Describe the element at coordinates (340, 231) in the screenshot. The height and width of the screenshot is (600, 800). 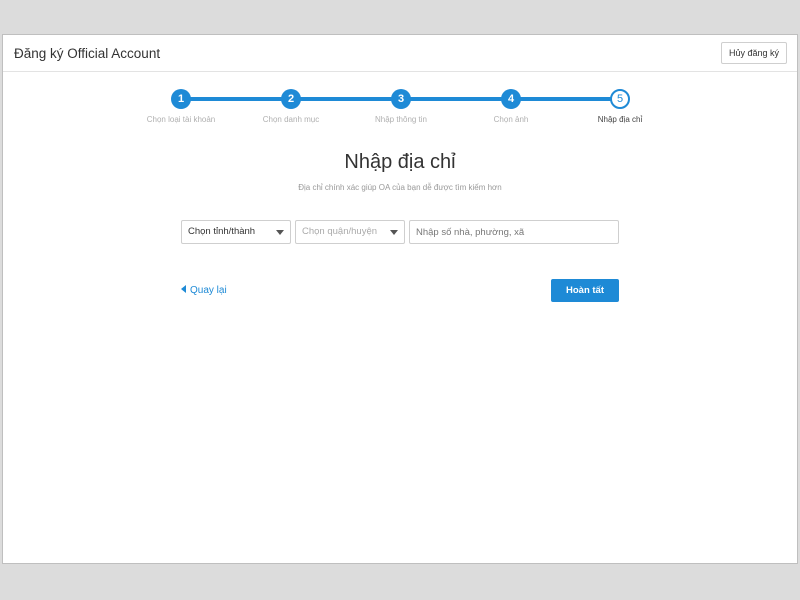
I see `district-select-value: Chọn quận/huyện` at that location.